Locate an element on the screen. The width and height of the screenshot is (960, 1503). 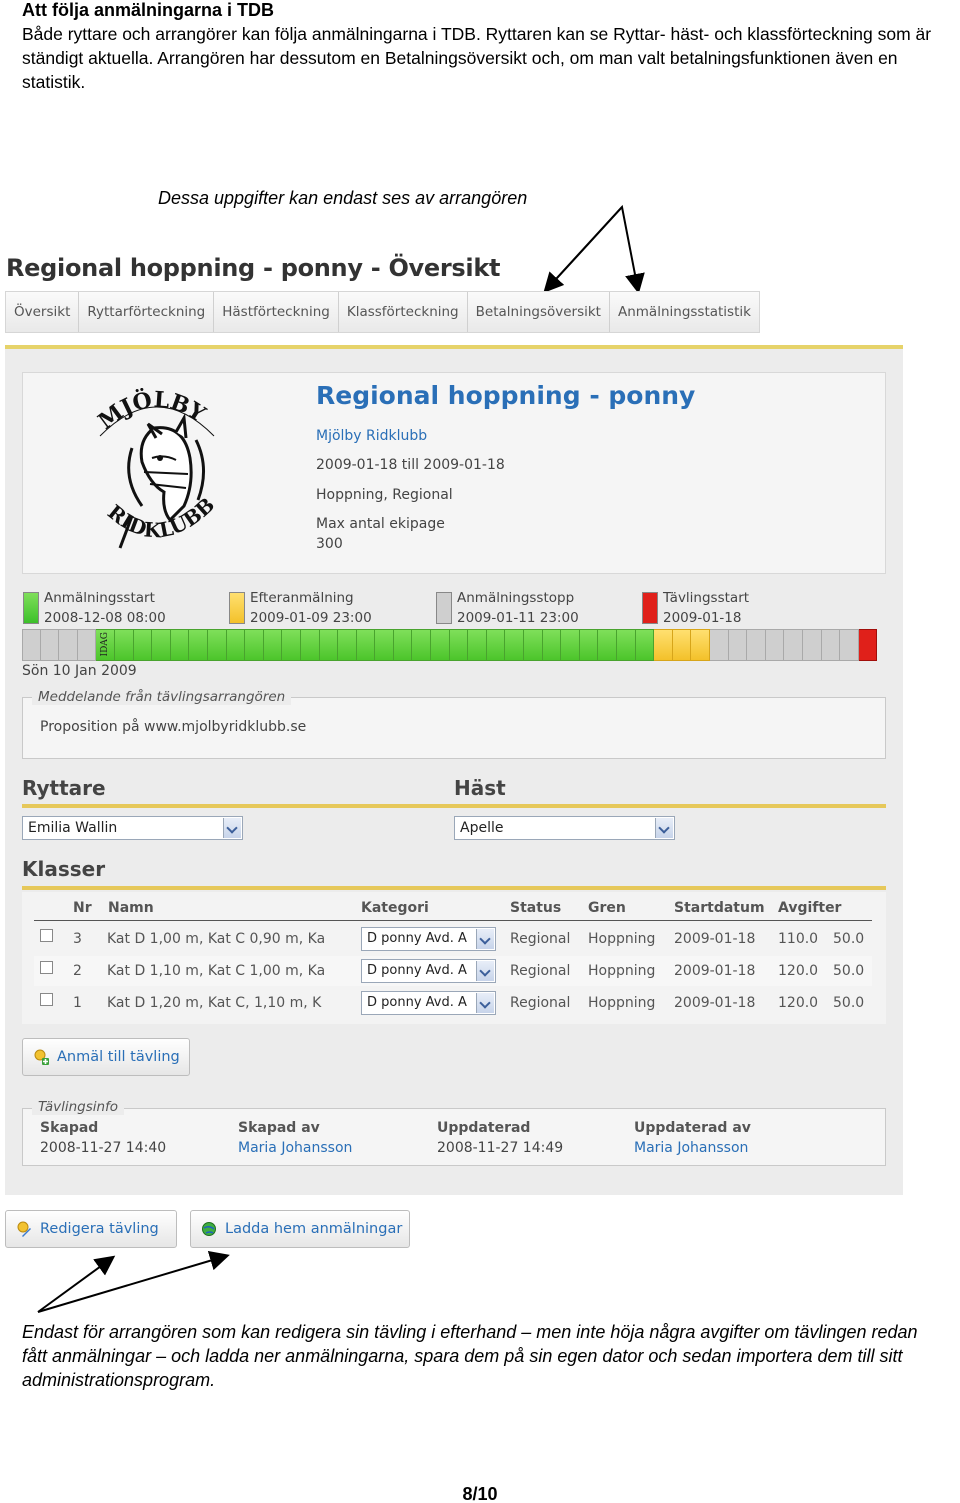
event-club-link: Mjölby Ridklubb is located at coordinates (371, 436).